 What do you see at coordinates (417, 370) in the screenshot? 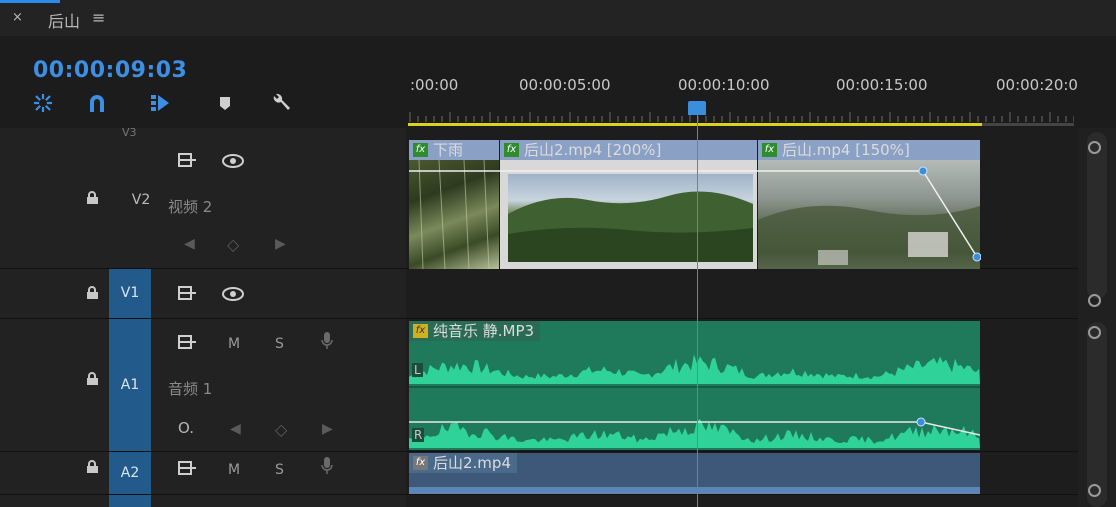
I see `left-channel-label: L` at bounding box center [417, 370].